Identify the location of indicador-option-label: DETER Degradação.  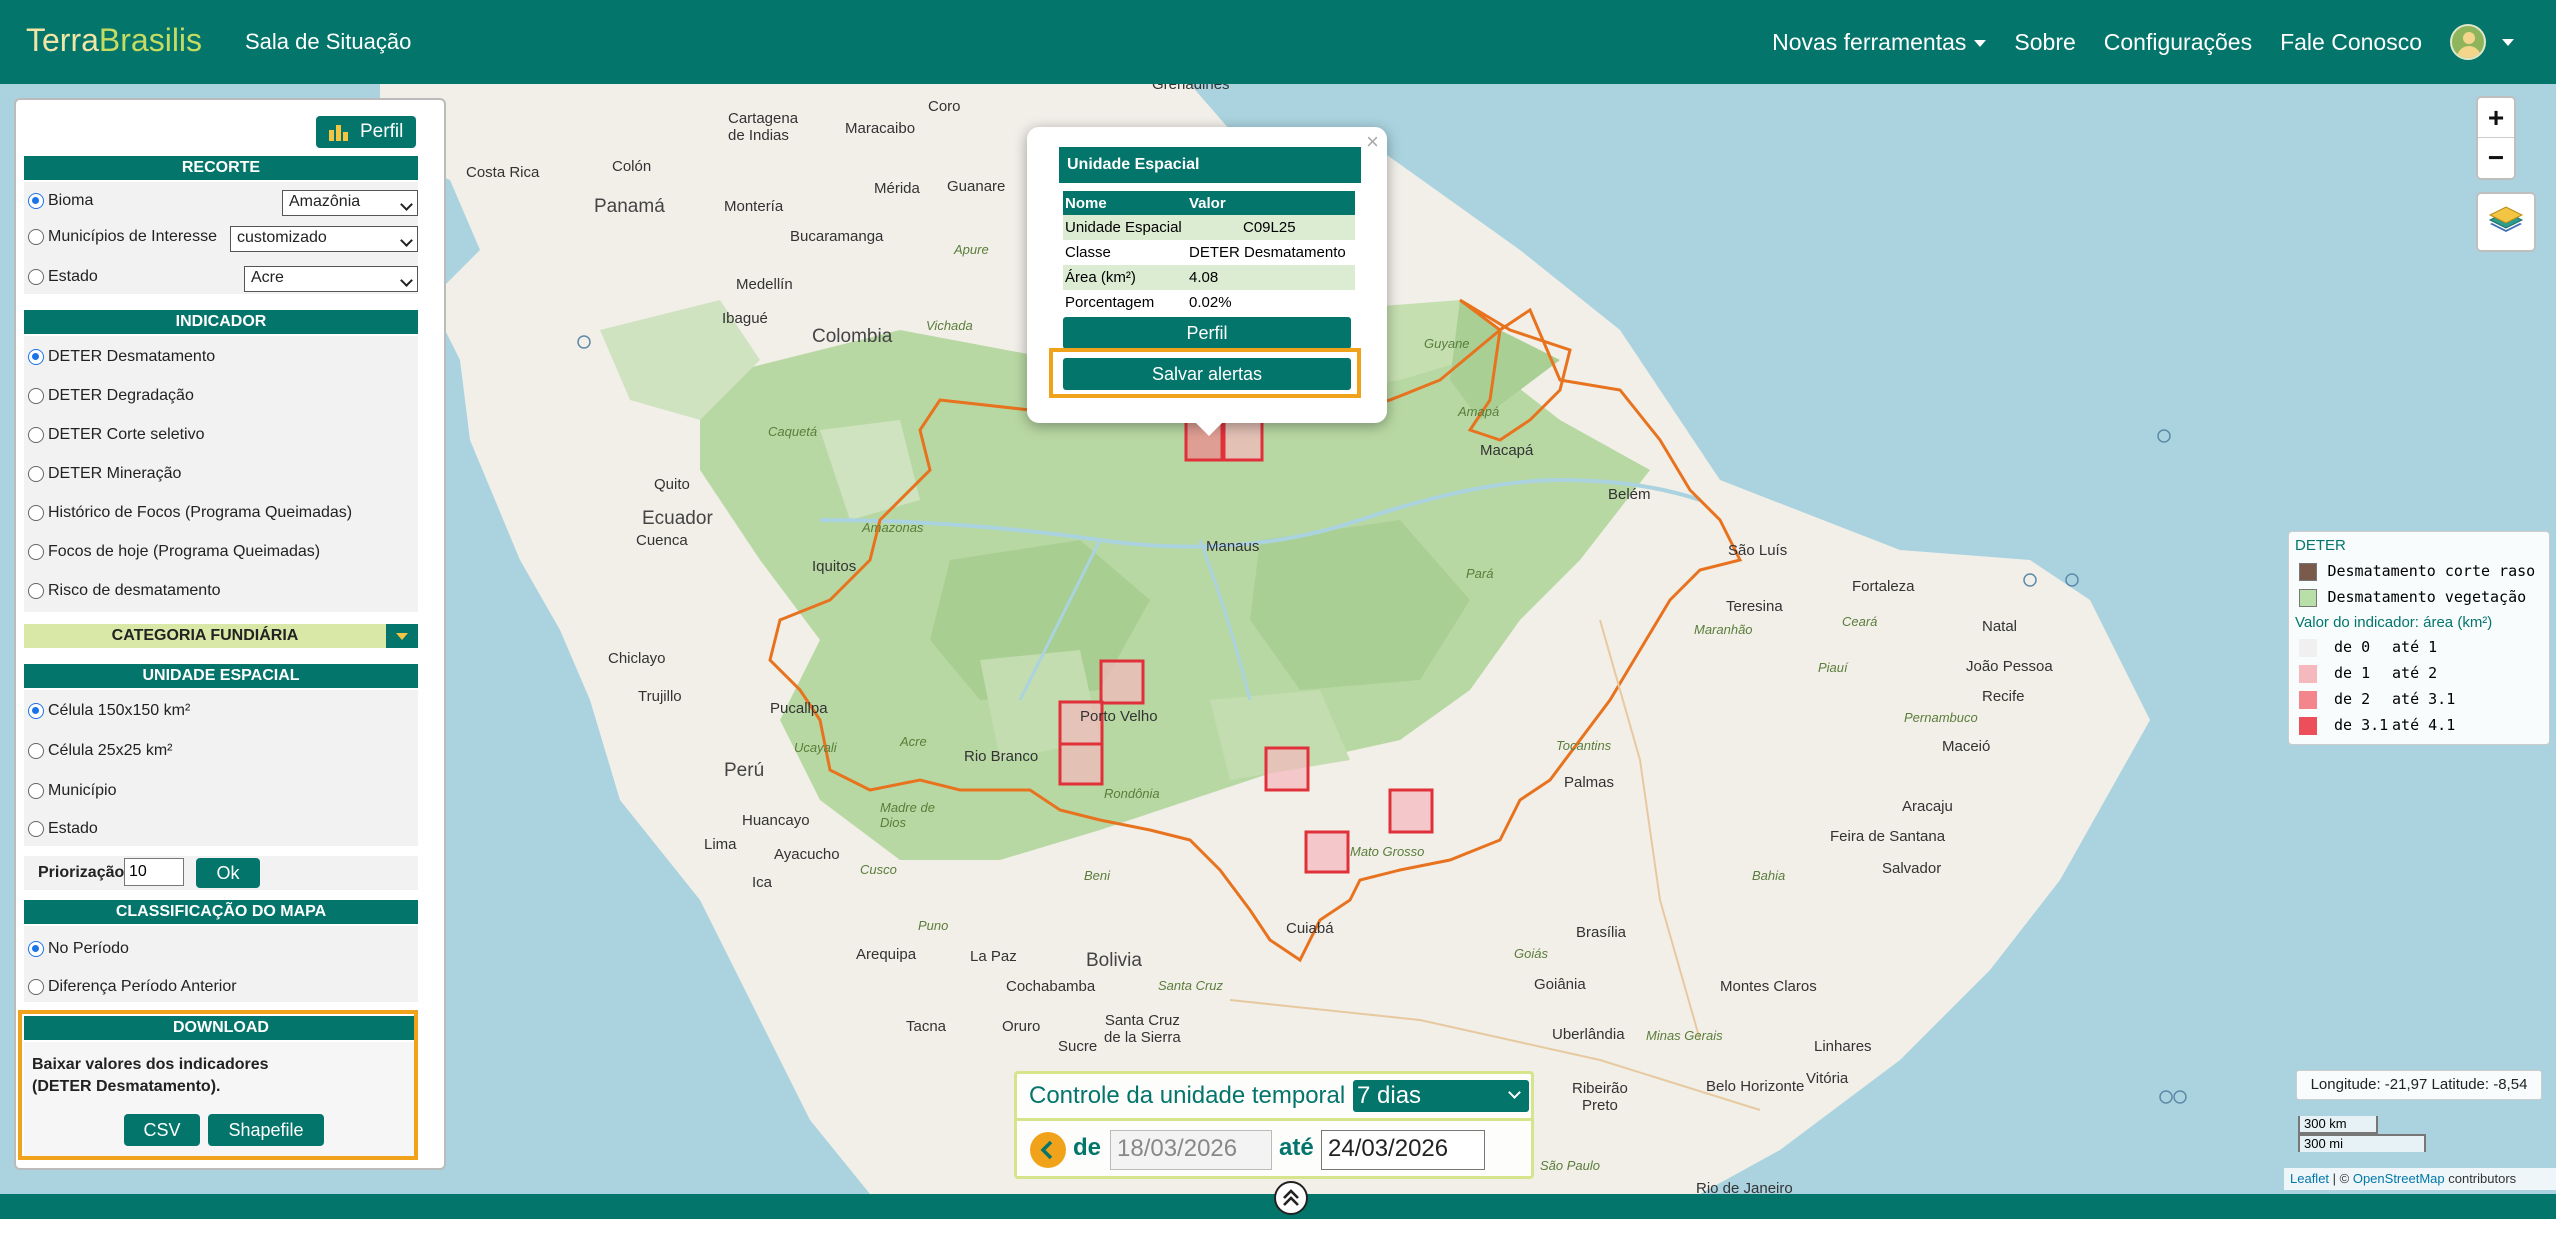
(121, 395).